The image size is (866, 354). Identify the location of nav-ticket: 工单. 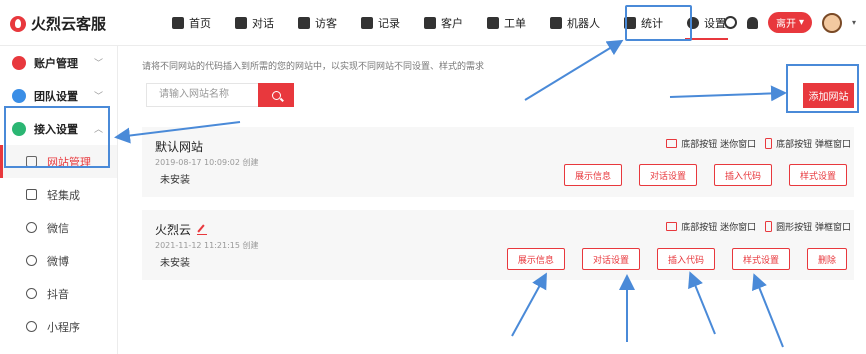
(506, 23).